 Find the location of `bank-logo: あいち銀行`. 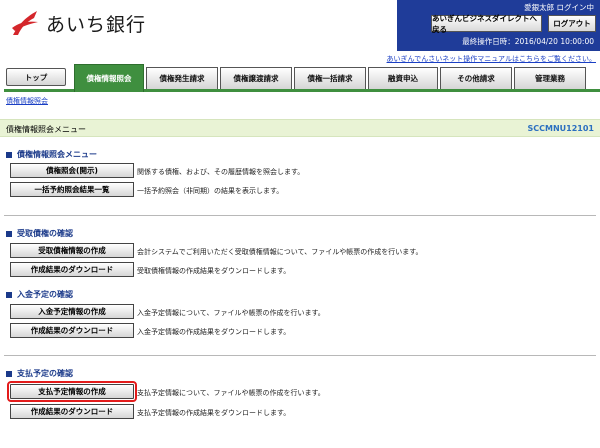

bank-logo: あいち銀行 is located at coordinates (78, 23).